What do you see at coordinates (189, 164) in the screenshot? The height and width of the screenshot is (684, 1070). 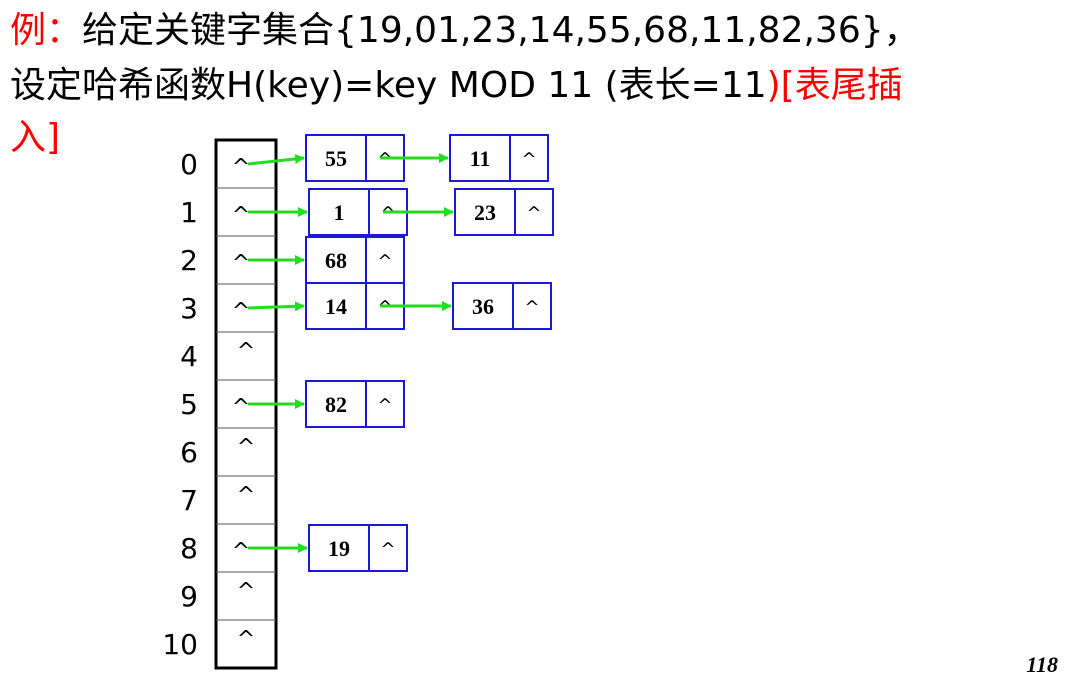 I see `slot-index: 0` at bounding box center [189, 164].